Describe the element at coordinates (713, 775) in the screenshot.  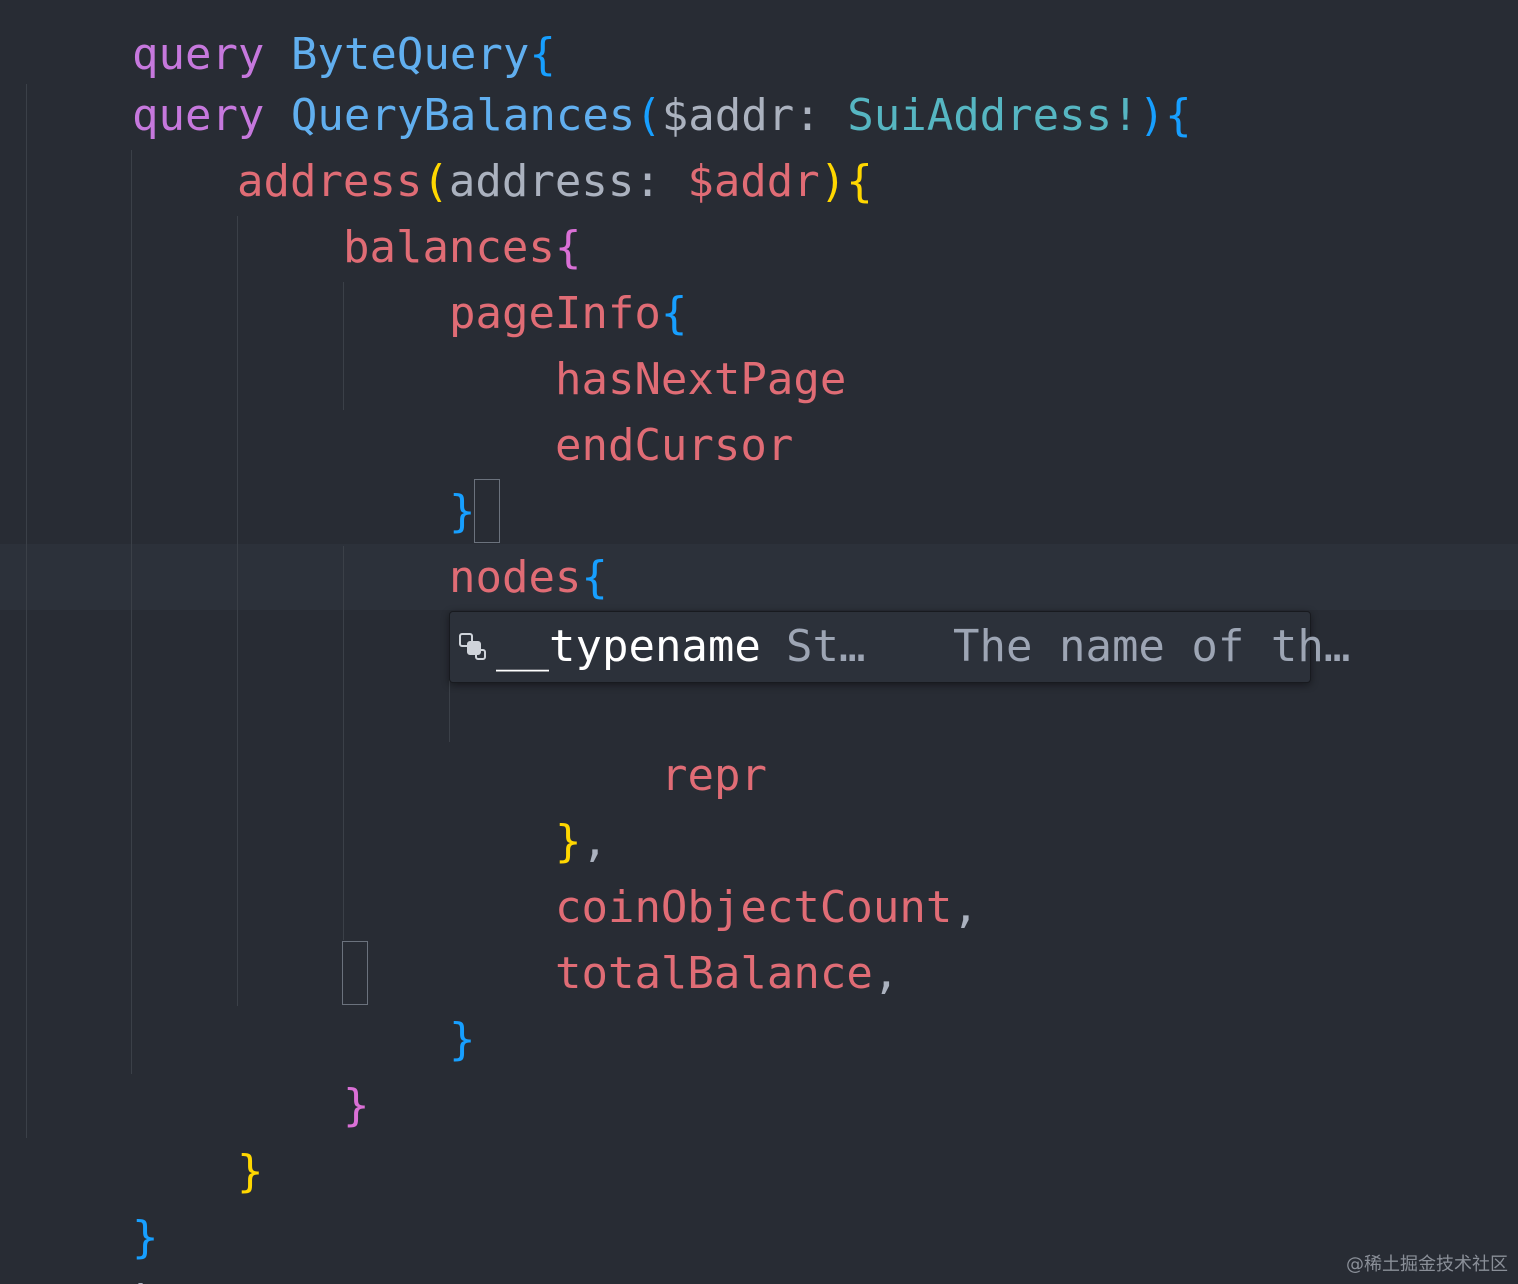
I see `field-repr: repr` at that location.